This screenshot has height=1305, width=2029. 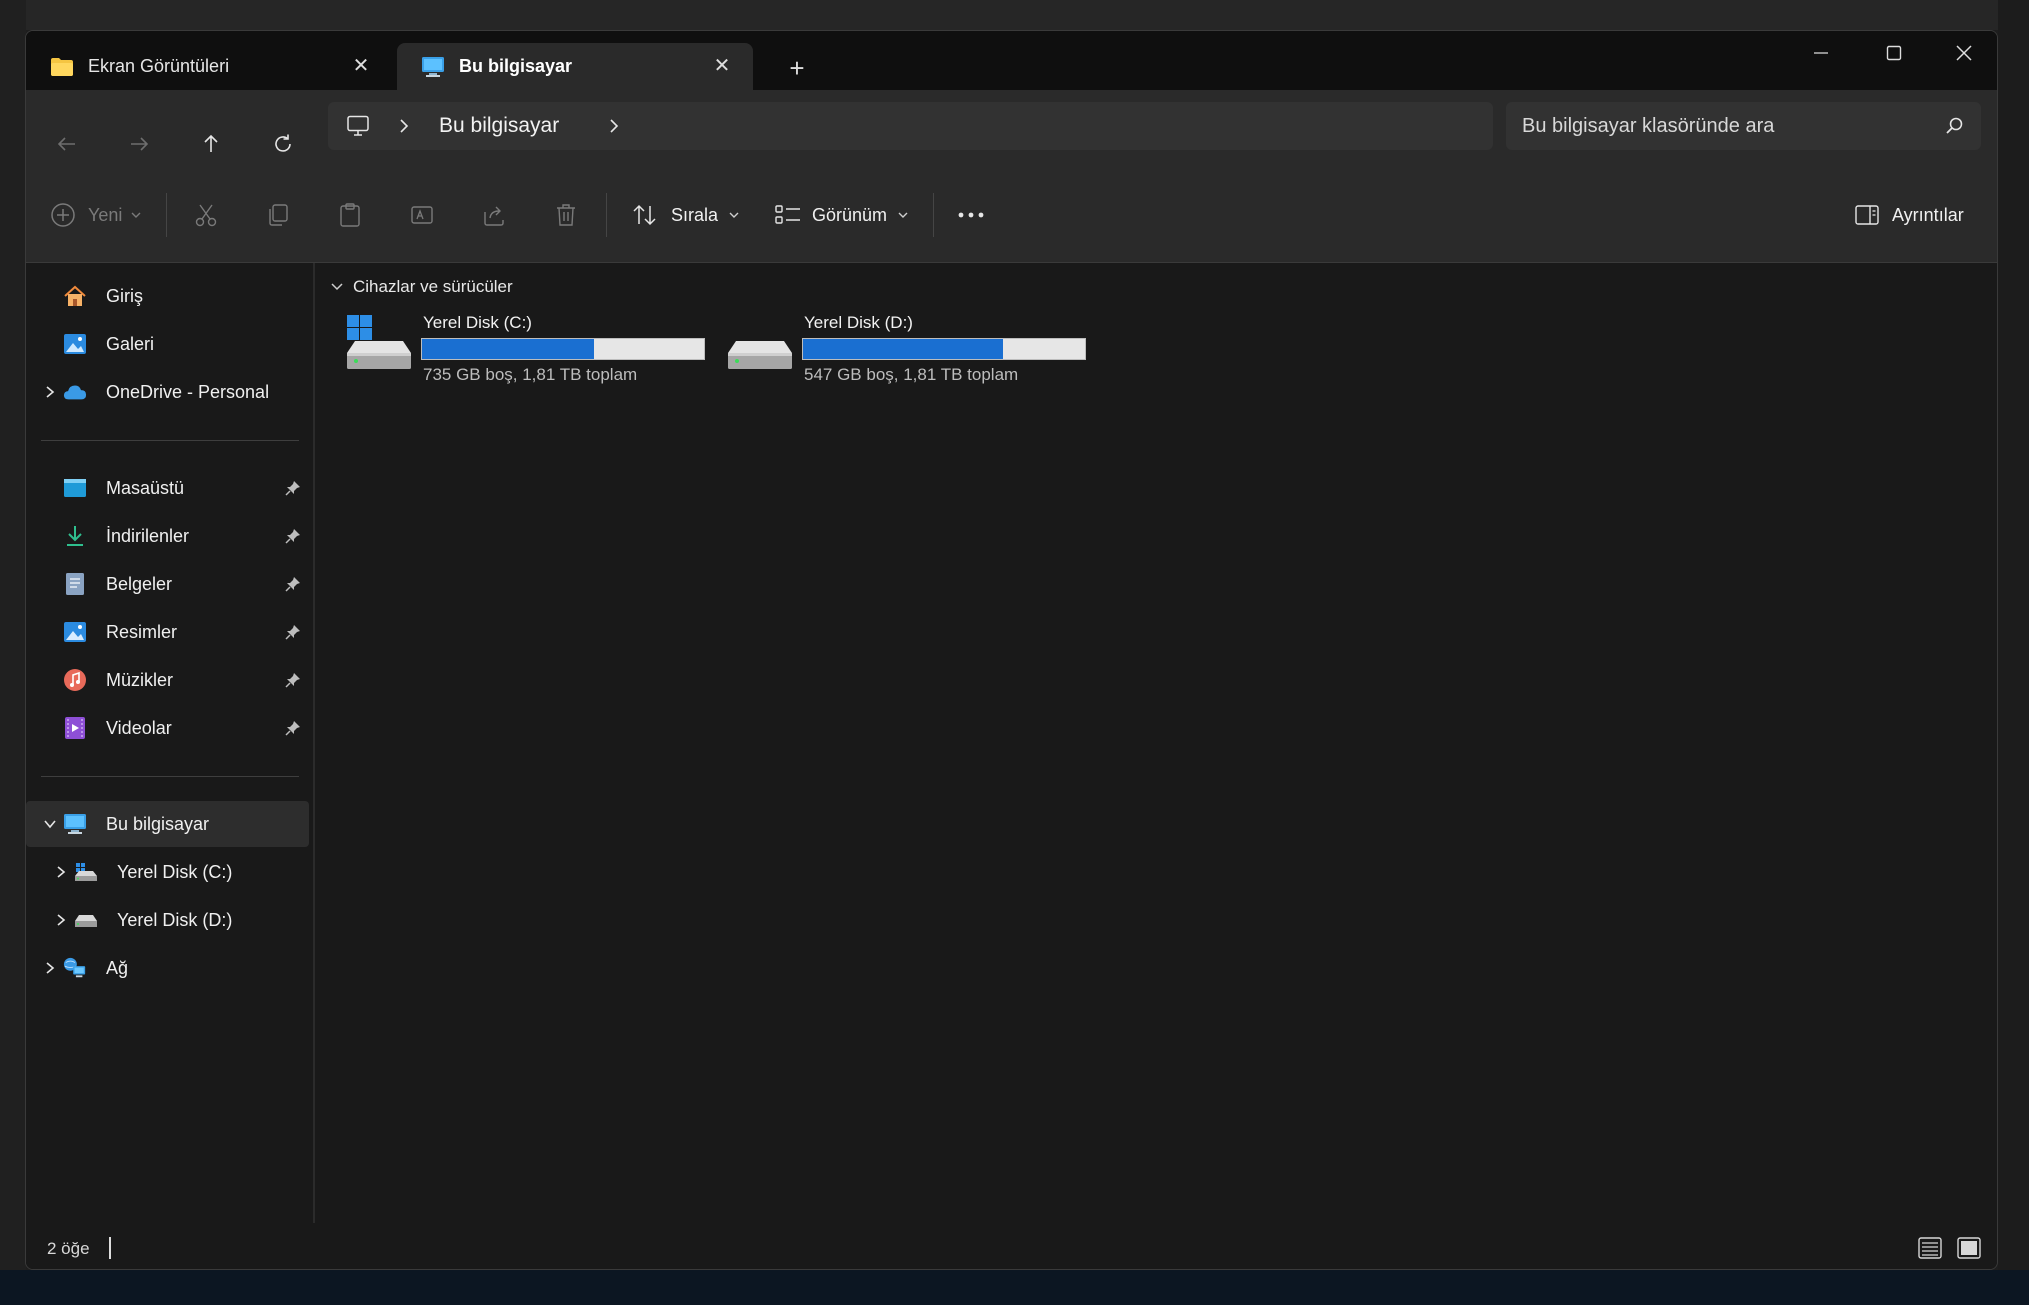 What do you see at coordinates (105, 214) in the screenshot?
I see `new-label: Yeni` at bounding box center [105, 214].